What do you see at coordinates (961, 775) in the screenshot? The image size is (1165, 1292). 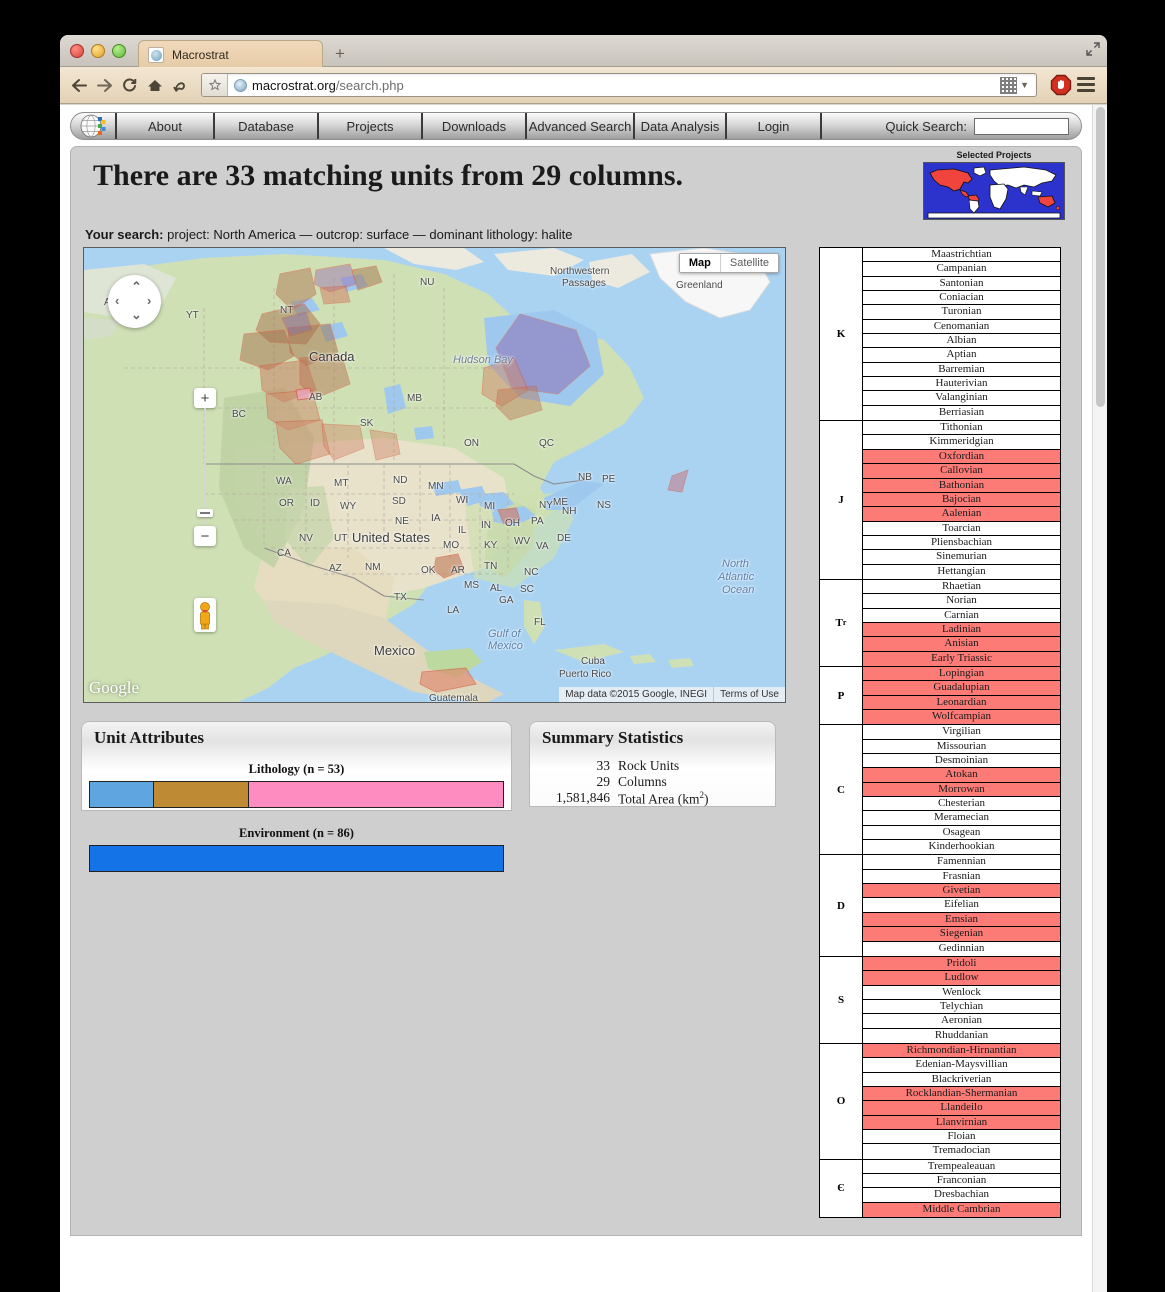 I see `stage-row-matching: Atokan` at bounding box center [961, 775].